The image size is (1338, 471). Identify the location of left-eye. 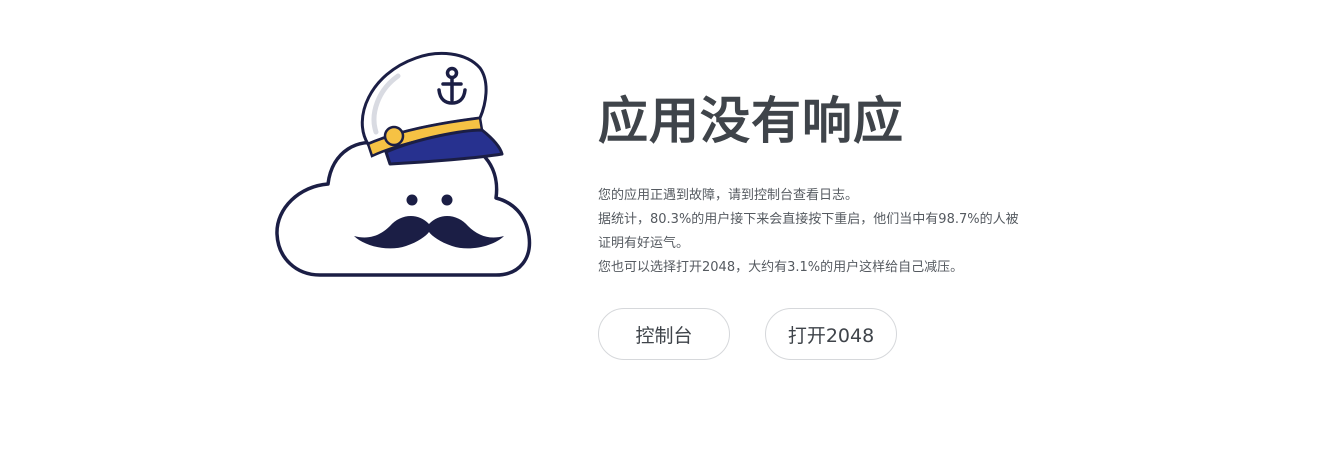
(412, 200).